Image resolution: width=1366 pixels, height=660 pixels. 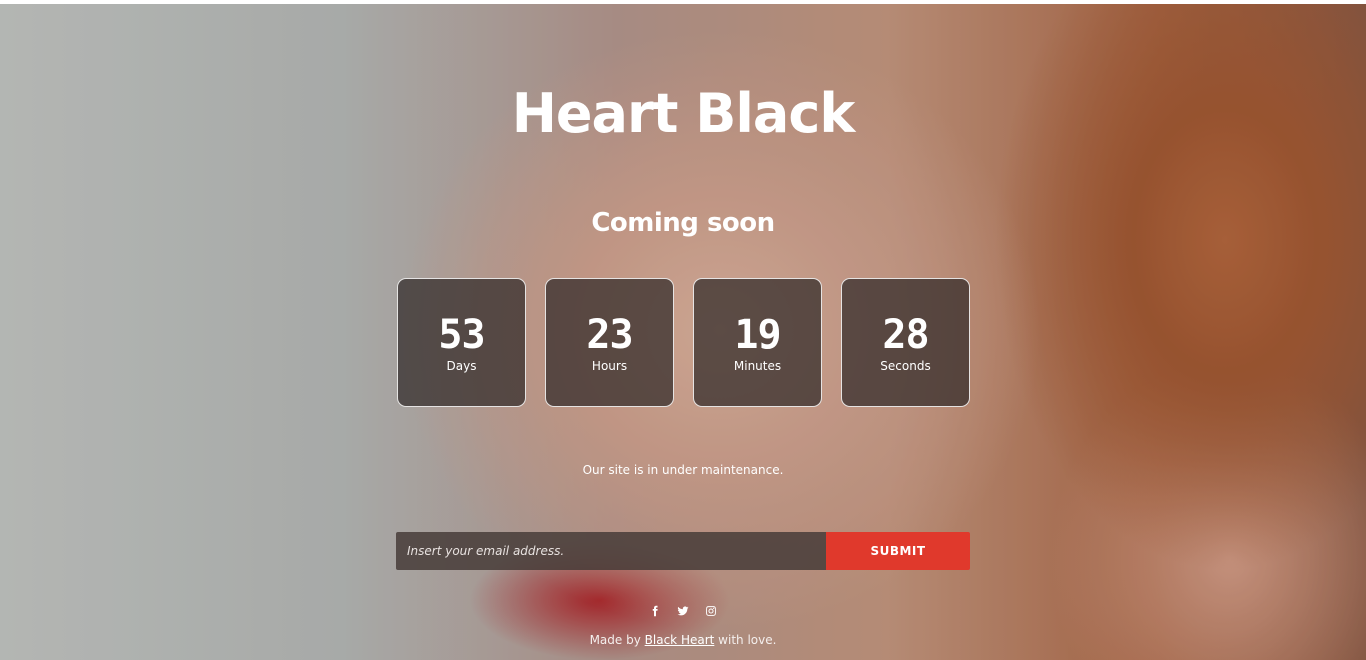 I want to click on footer-credit: Made by Black Heart with love., so click(x=683, y=640).